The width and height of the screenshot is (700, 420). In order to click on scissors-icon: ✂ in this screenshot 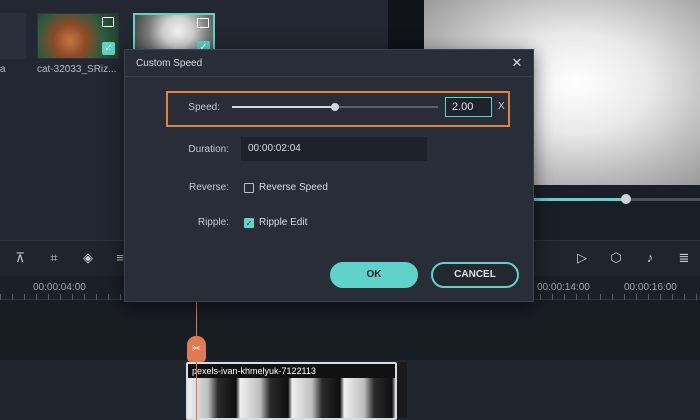, I will do `click(196, 349)`.